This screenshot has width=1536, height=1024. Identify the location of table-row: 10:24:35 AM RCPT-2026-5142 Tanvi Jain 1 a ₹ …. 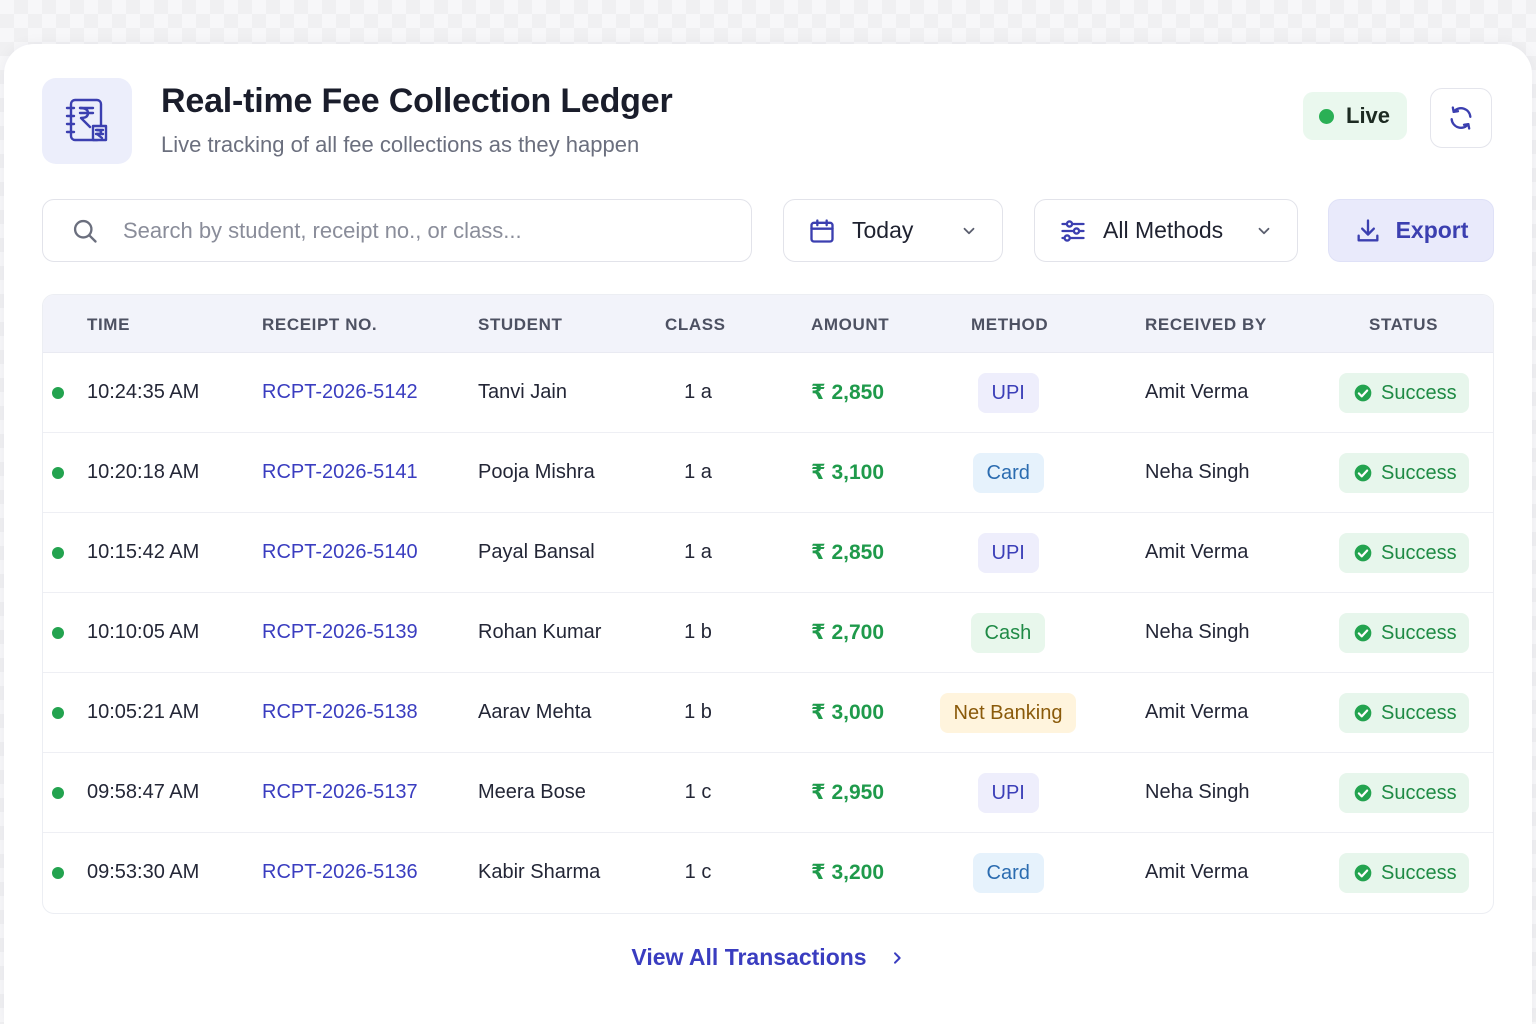
(768, 393).